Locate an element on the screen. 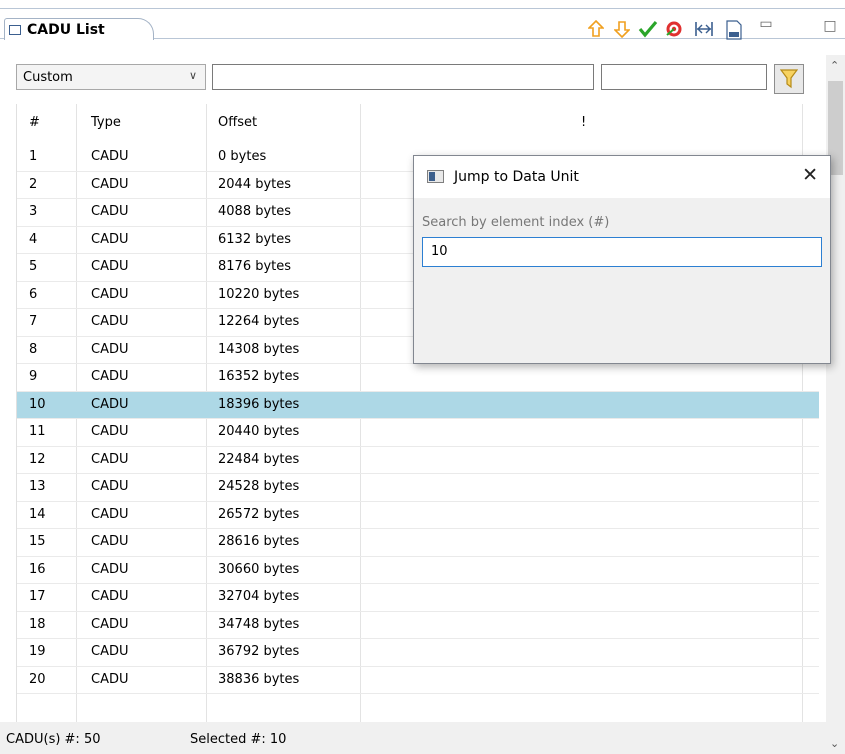 The image size is (845, 754). table-row: 16 CADU 30660 bytes is located at coordinates (418, 570).